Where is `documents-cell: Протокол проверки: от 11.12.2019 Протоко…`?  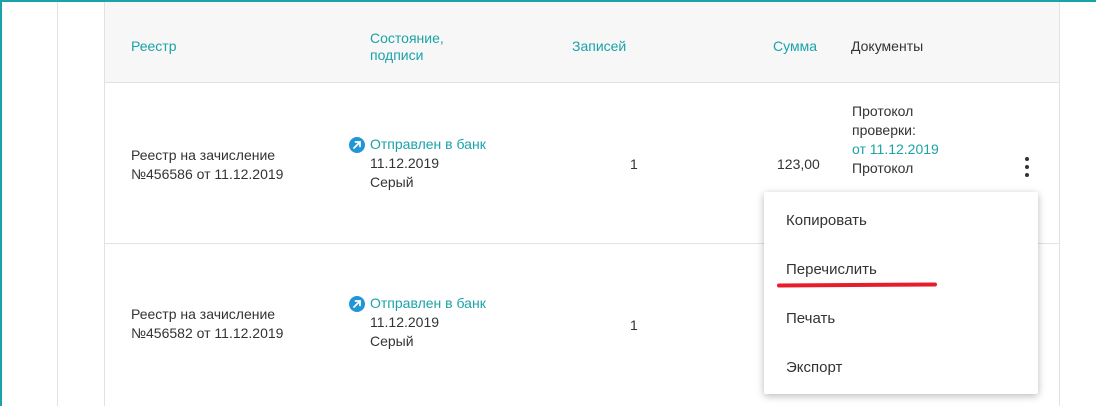
documents-cell: Протокол проверки: от 11.12.2019 Протоко… is located at coordinates (895, 140).